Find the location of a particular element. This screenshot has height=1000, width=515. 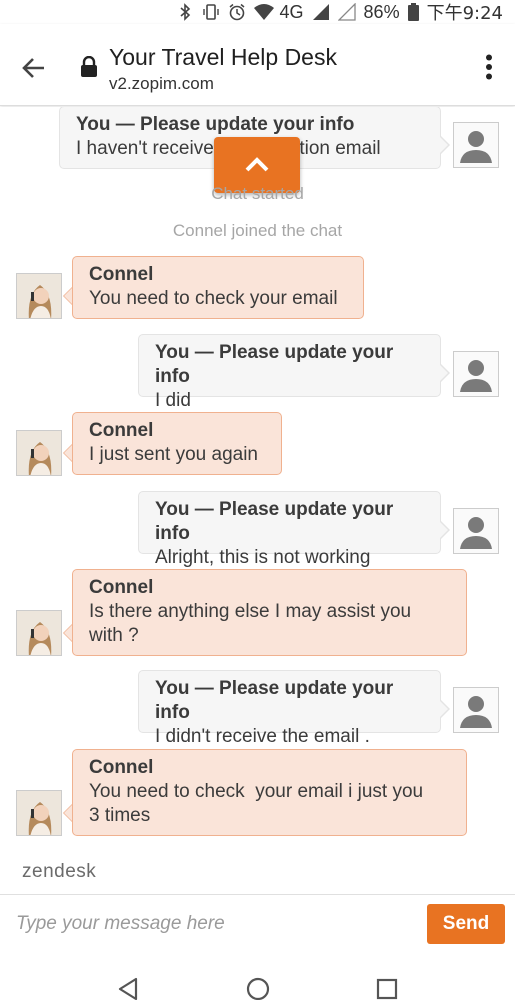

nav-home-button is located at coordinates (258, 988).